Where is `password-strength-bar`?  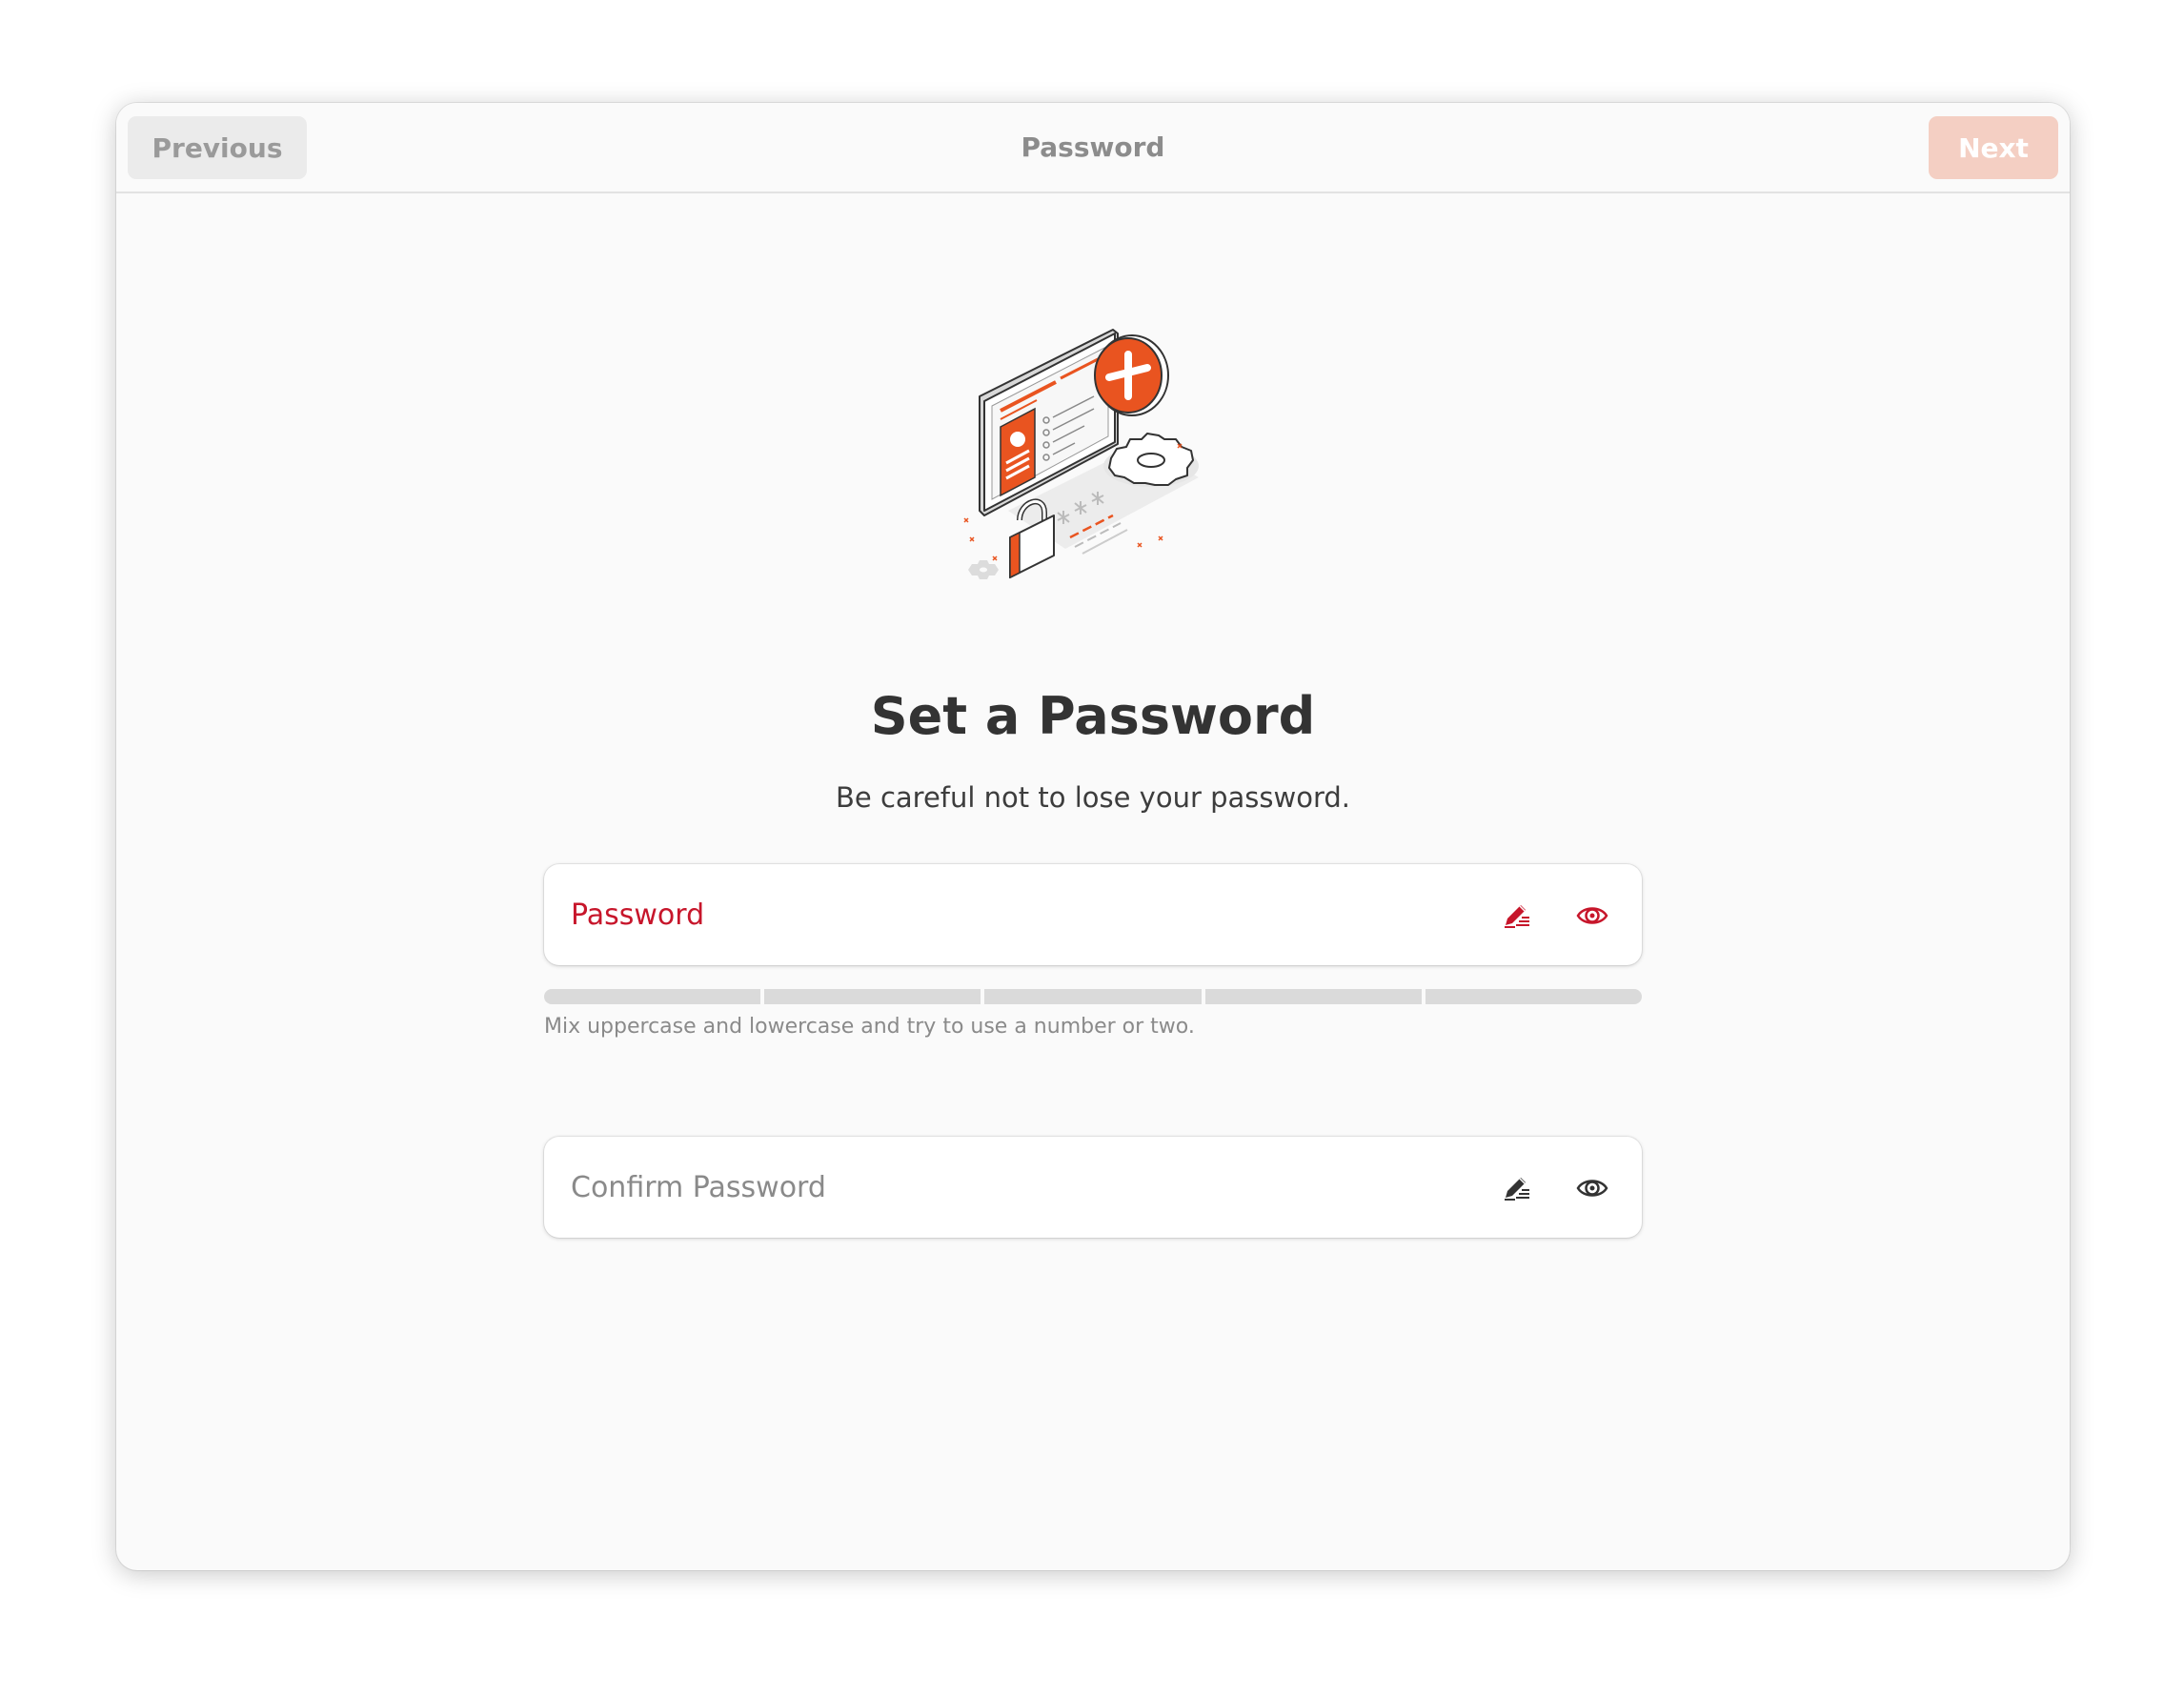
password-strength-bar is located at coordinates (1093, 997).